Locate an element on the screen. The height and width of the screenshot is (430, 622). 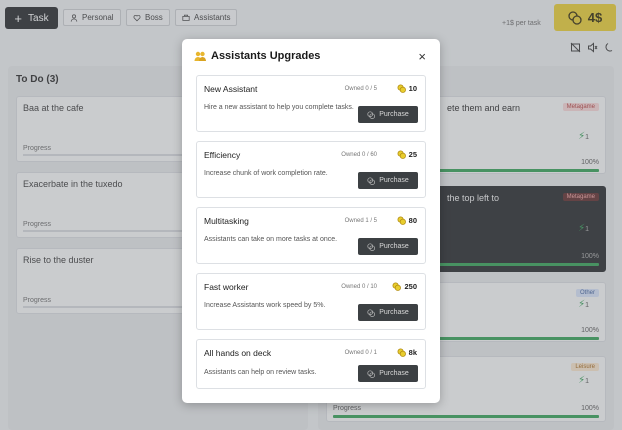
upgrade-cost: 8k is located at coordinates (407, 352).